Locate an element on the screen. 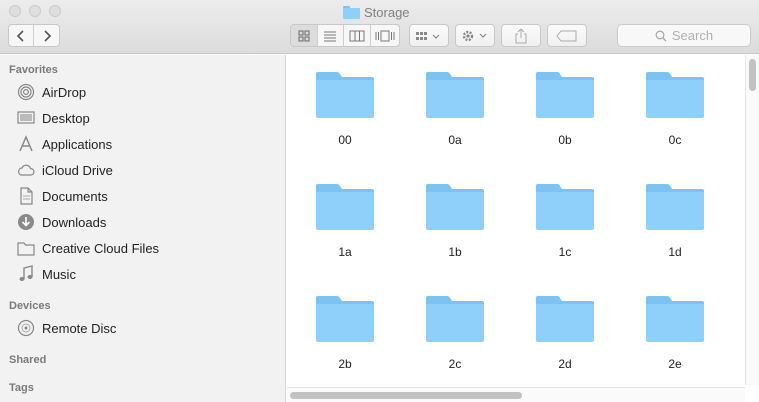  zoom-window-button is located at coordinates (55, 11).